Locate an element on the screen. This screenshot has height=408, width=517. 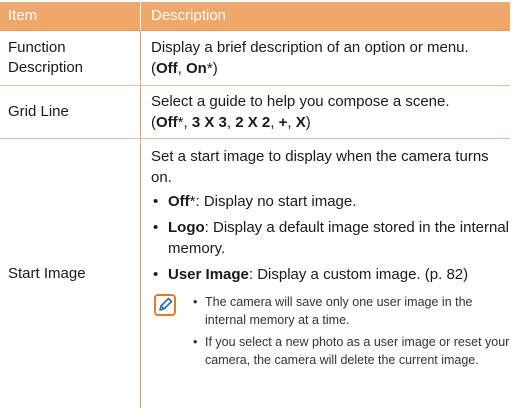
item-label-line2: Description is located at coordinates (46, 67).